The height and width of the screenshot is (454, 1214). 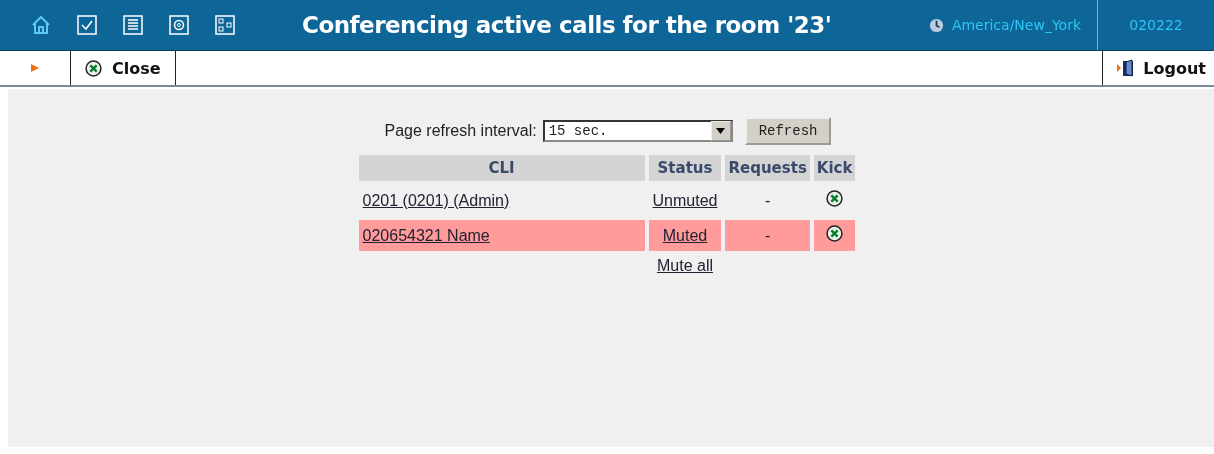 What do you see at coordinates (685, 168) in the screenshot?
I see `column-header: Status` at bounding box center [685, 168].